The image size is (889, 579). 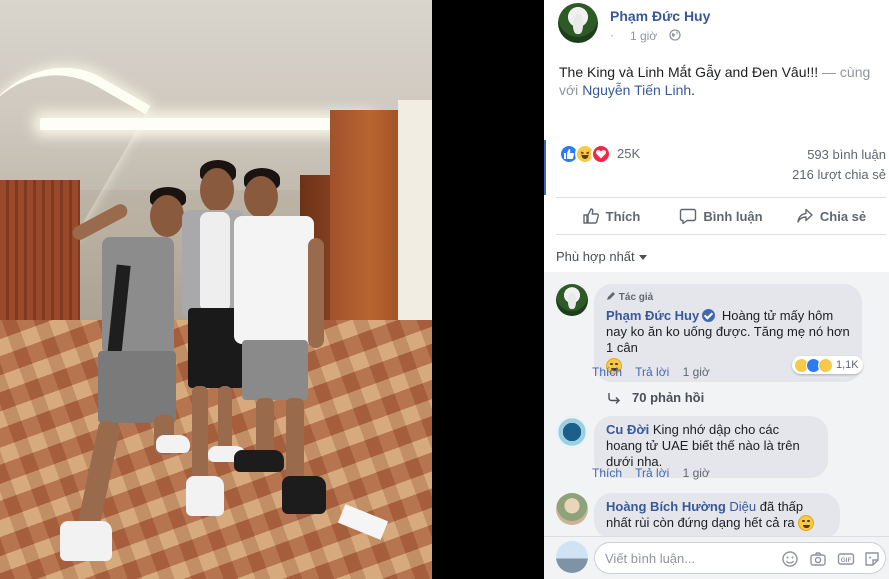 I want to click on pencil-icon, so click(x=611, y=296).